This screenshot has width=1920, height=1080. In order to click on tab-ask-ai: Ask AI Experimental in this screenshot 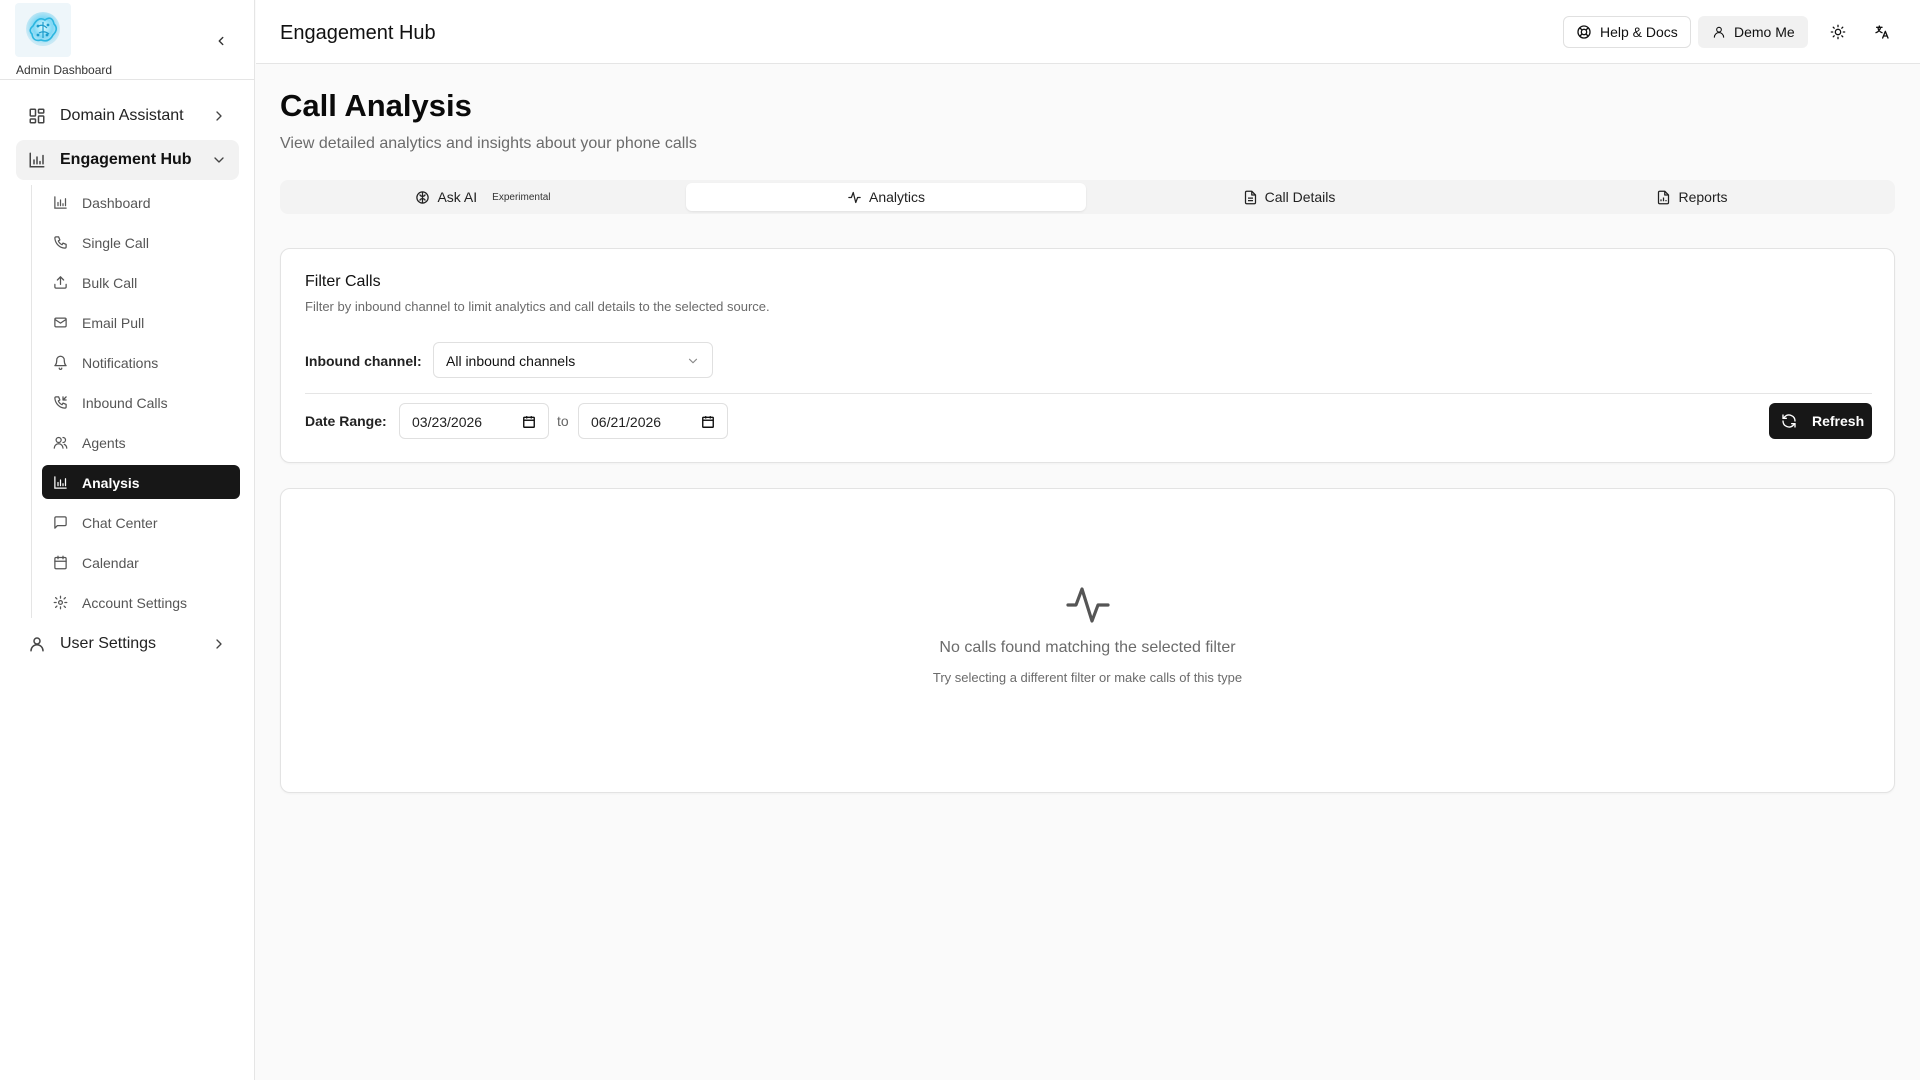, I will do `click(483, 197)`.